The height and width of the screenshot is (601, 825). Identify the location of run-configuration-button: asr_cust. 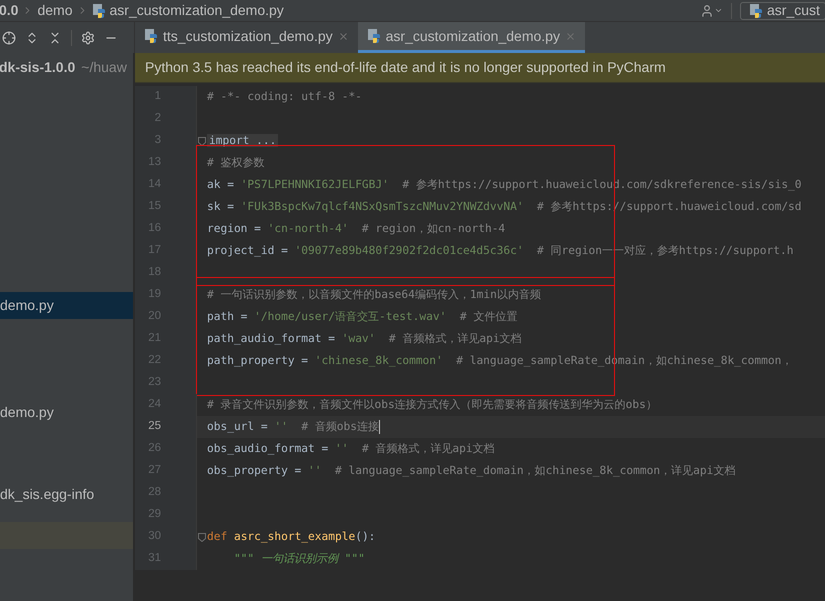
(782, 11).